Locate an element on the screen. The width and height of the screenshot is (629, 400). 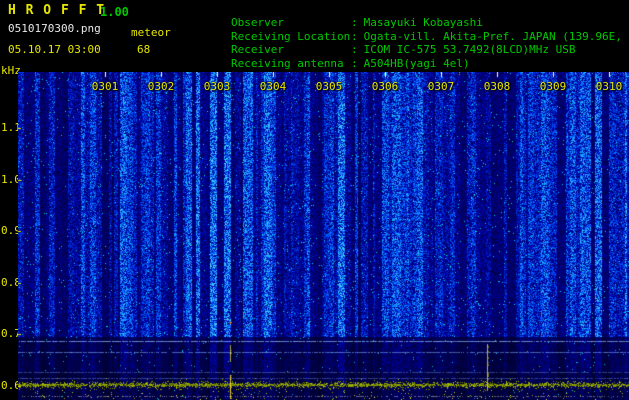
x-tick-0303: 0303 is located at coordinates (217, 86).